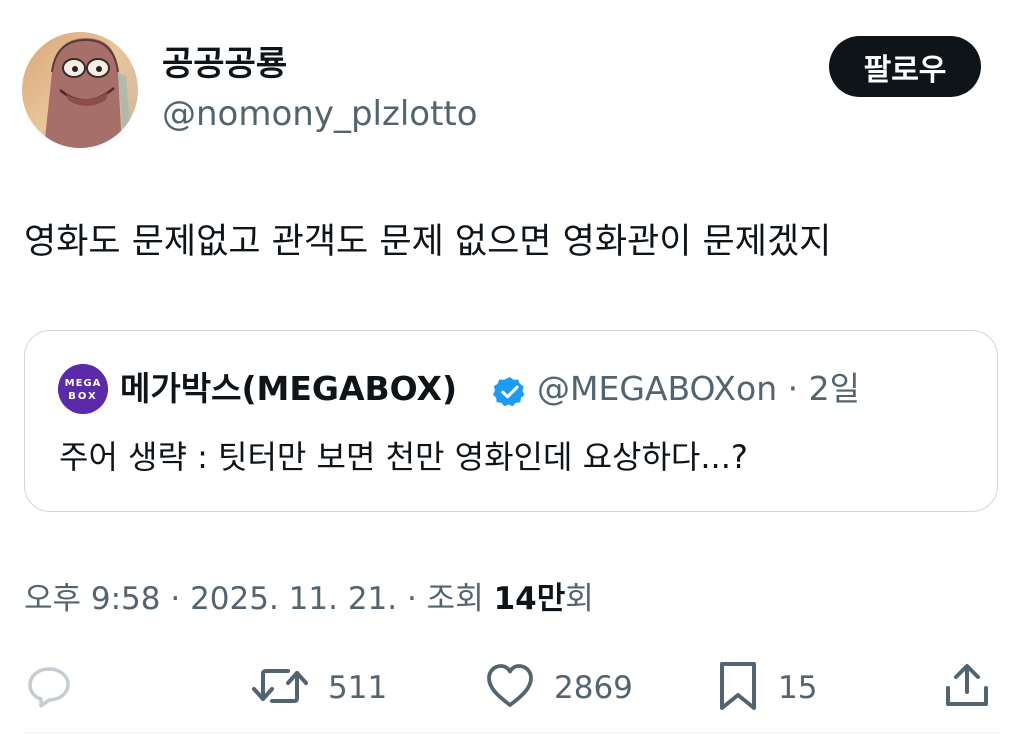  Describe the element at coordinates (82, 396) in the screenshot. I see `megabox-avatar-line-2: BOX` at that location.